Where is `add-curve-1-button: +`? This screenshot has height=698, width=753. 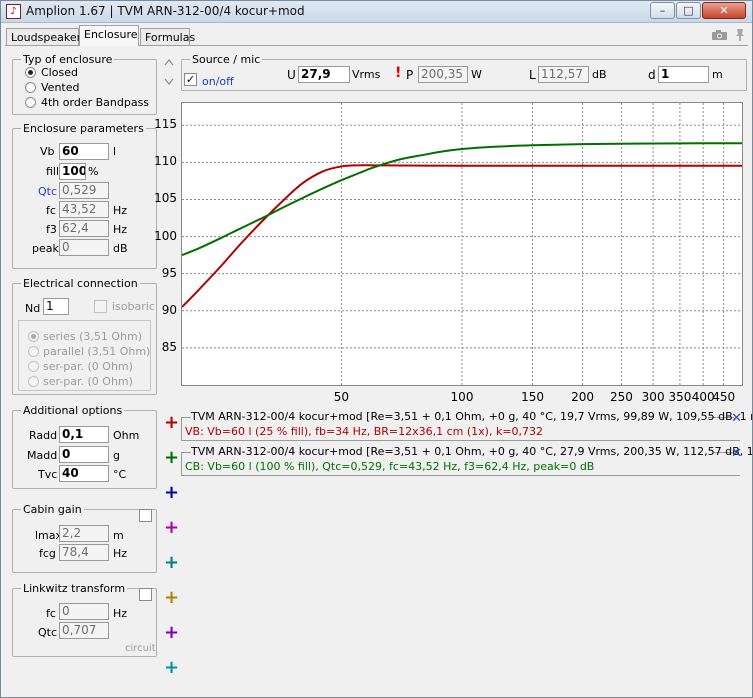 add-curve-1-button: + is located at coordinates (171, 423).